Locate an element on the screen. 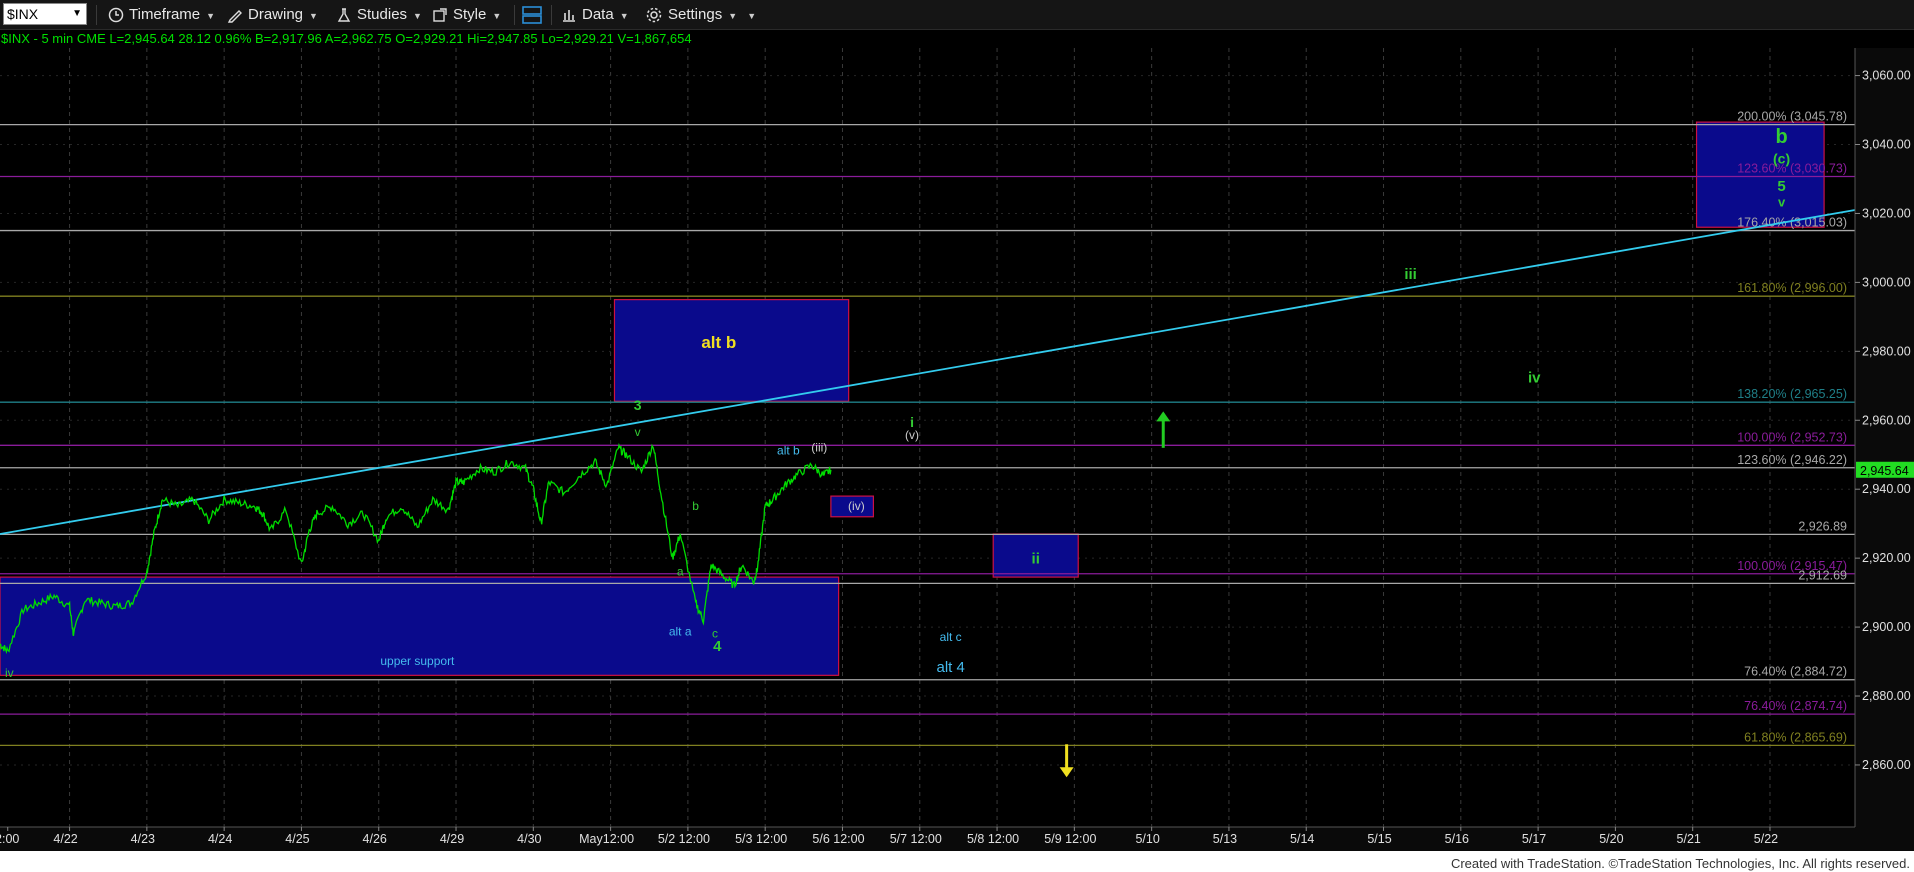  date-tick-label: 5/16 is located at coordinates (1457, 839).